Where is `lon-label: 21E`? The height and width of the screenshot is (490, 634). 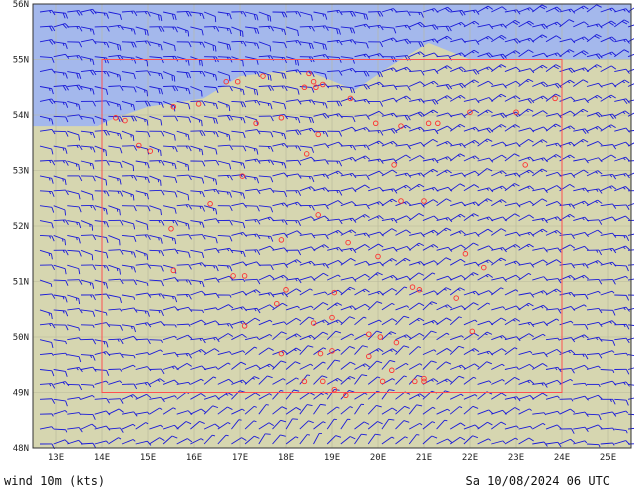 lon-label: 21E is located at coordinates (424, 458).